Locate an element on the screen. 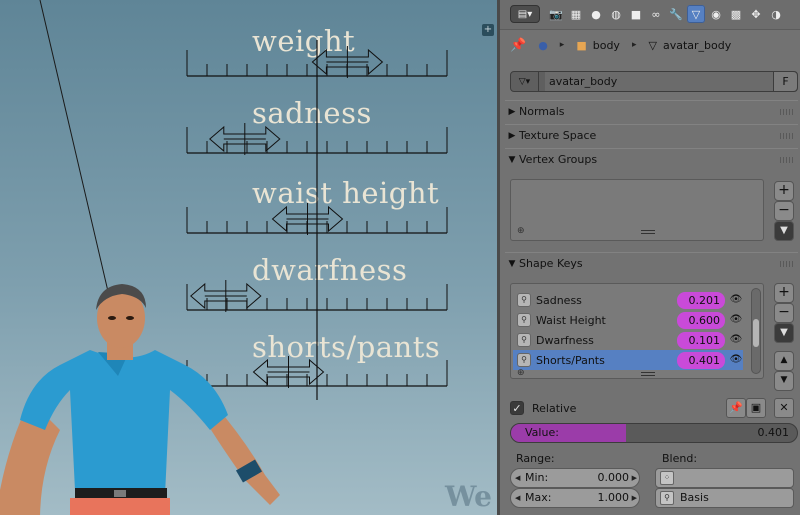  breadcrumb-mesh: avatar_body is located at coordinates (697, 45).